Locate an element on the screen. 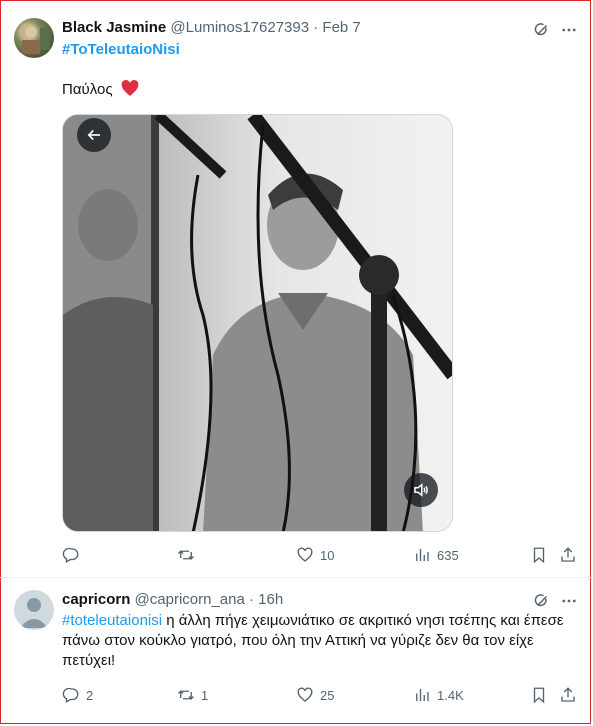 The image size is (593, 726). display-name: capricorn is located at coordinates (96, 599).